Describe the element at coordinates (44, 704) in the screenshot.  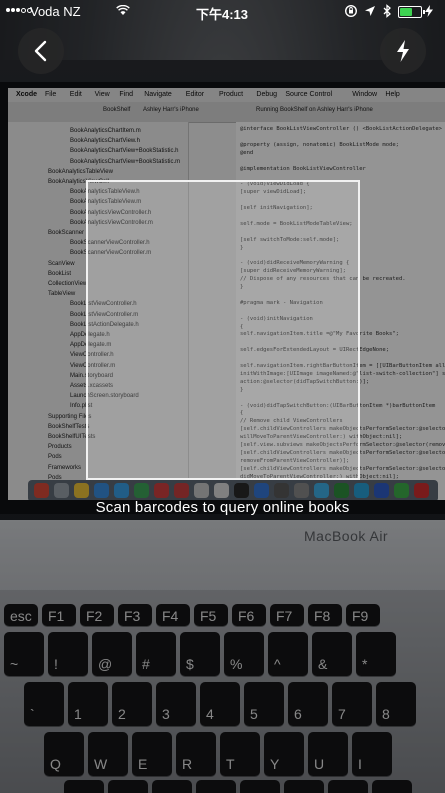
I see `keyboard-key: `` at that location.